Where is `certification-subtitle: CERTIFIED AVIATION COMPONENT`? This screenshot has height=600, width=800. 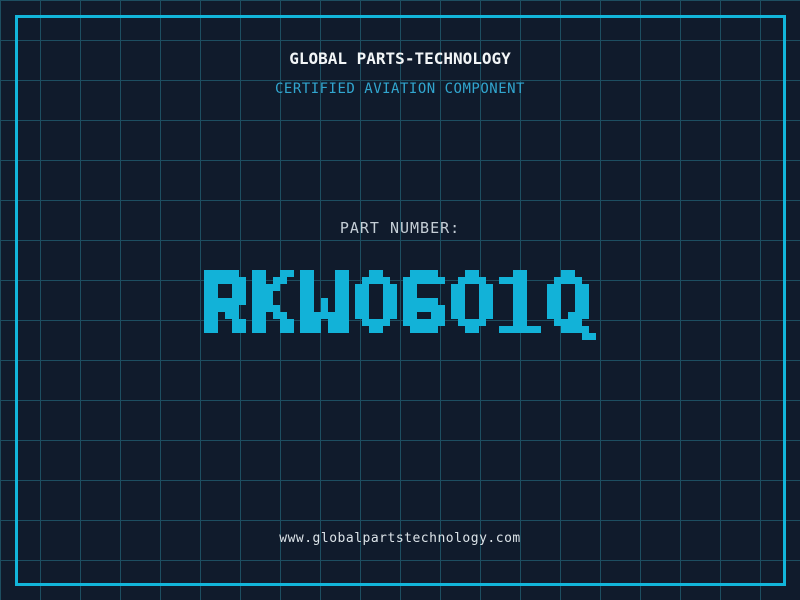
certification-subtitle: CERTIFIED AVIATION COMPONENT is located at coordinates (399, 89).